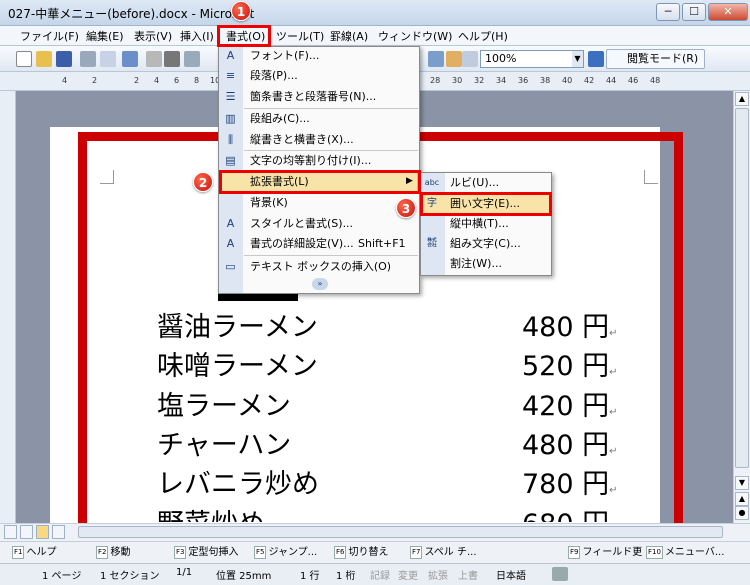 The width and height of the screenshot is (750, 585). Describe the element at coordinates (742, 513) in the screenshot. I see `browse-object-icon: ●` at that location.